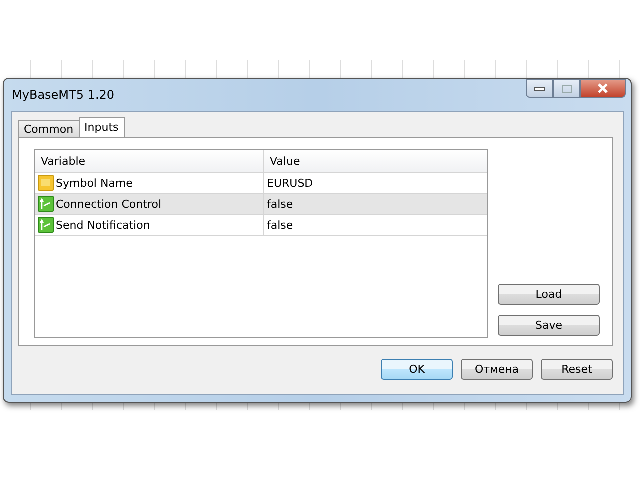 This screenshot has height=480, width=640. I want to click on tab: Common, so click(49, 128).